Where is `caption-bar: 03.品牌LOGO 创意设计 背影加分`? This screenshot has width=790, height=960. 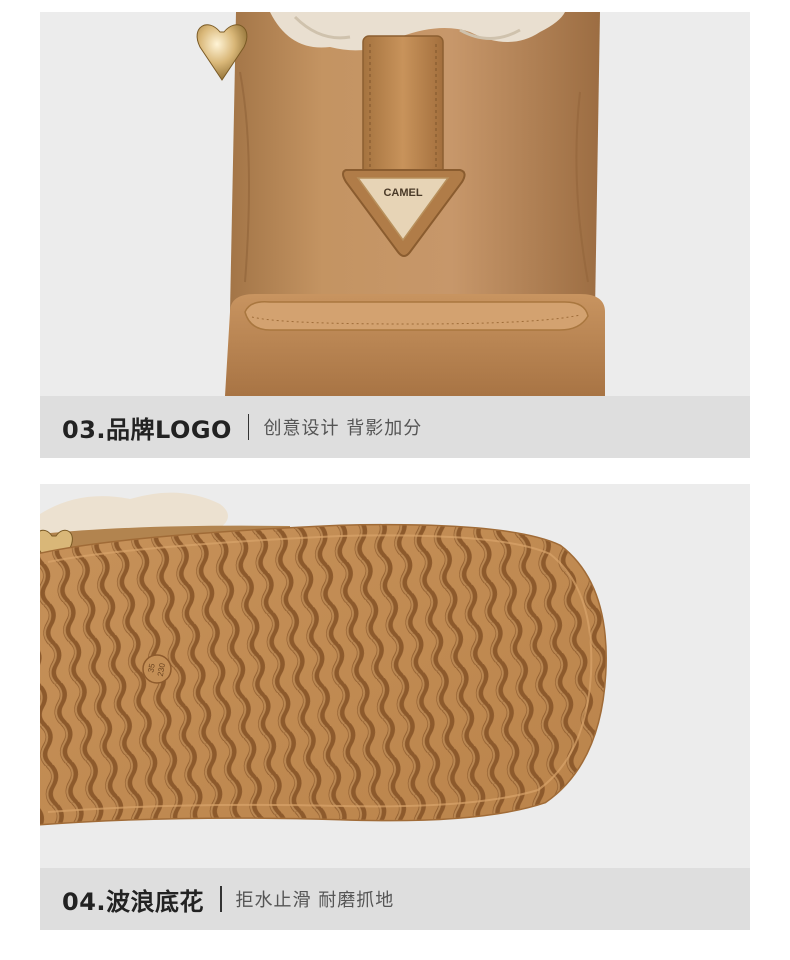
caption-bar: 03.品牌LOGO 创意设计 背影加分 is located at coordinates (395, 427).